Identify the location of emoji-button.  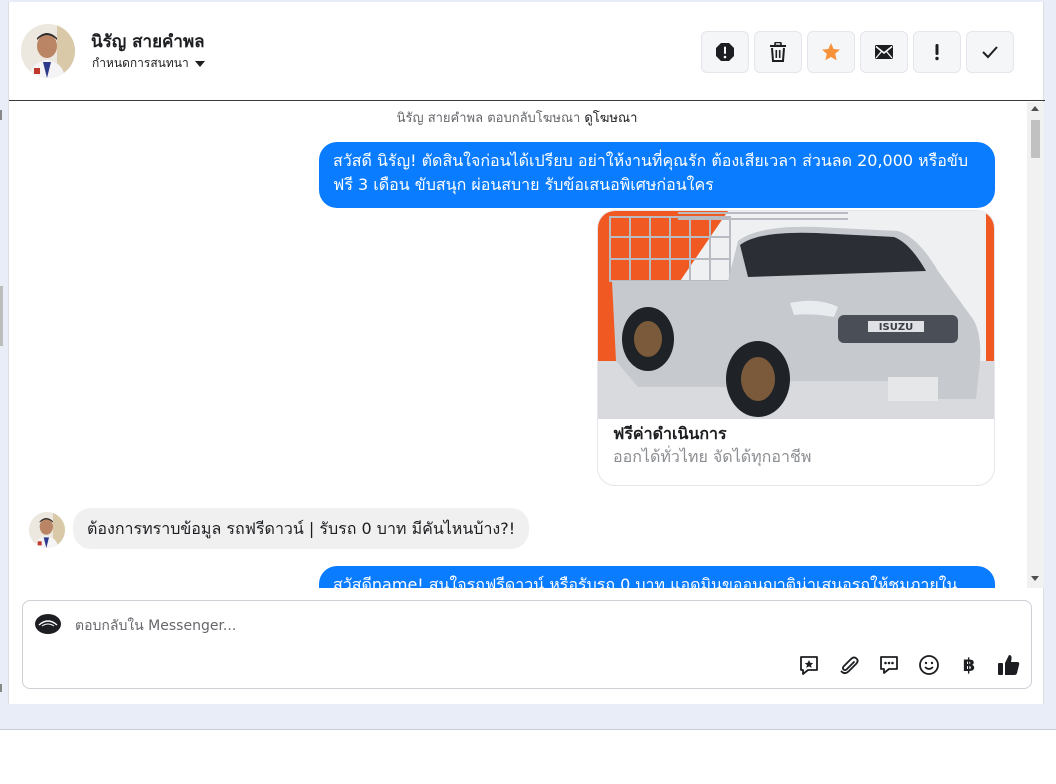
(929, 665).